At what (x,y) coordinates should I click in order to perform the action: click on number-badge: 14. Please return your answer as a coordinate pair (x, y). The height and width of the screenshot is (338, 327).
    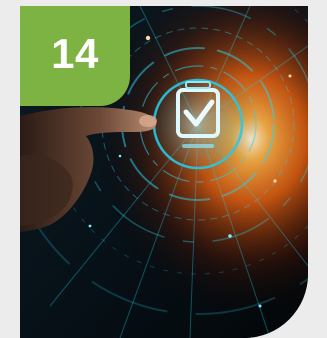
    Looking at the image, I should click on (75, 56).